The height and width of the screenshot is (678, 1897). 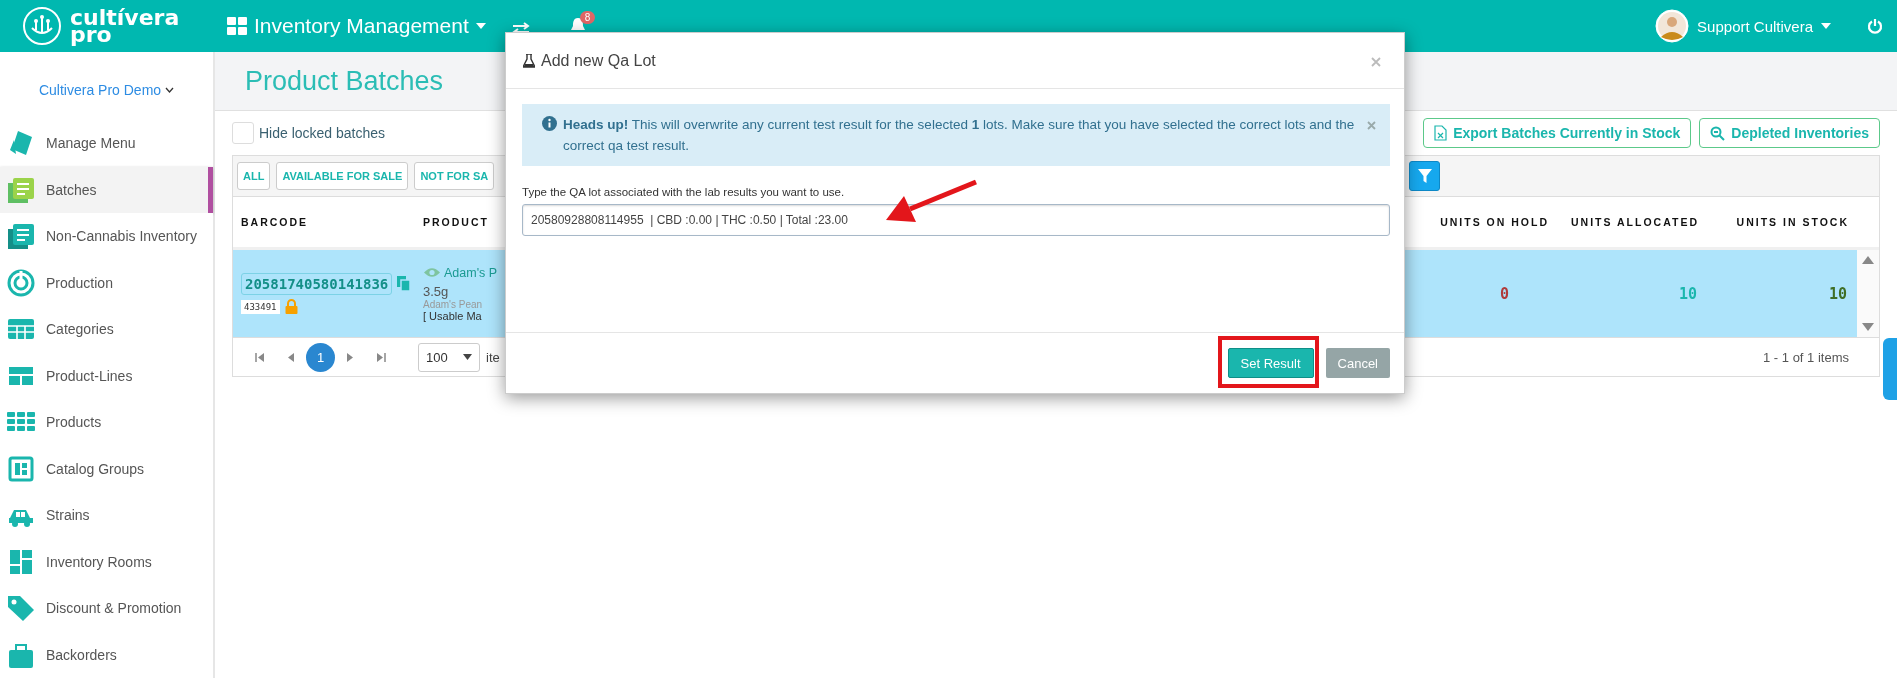 I want to click on pager-summary: 1 - 1 of 1 items, so click(x=1806, y=357).